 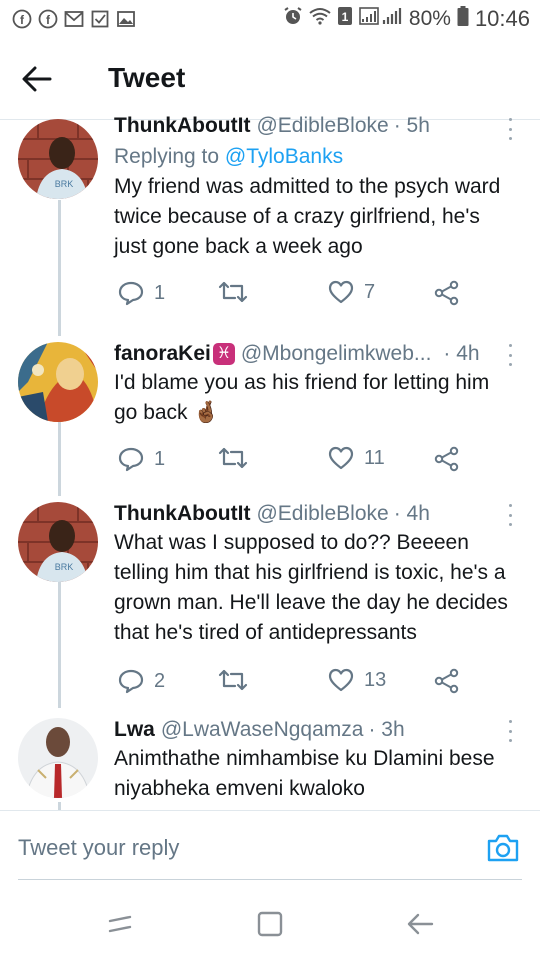 I want to click on home-button, so click(x=271, y=925).